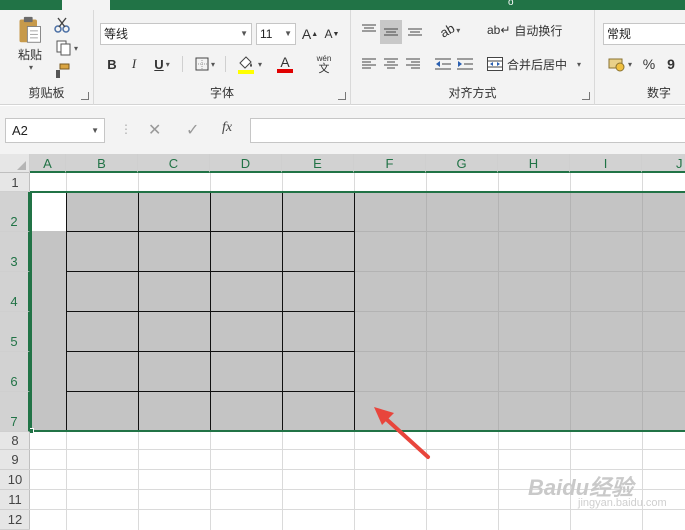  Describe the element at coordinates (276, 34) in the screenshot. I see `font-size-select: 11 ▼` at that location.